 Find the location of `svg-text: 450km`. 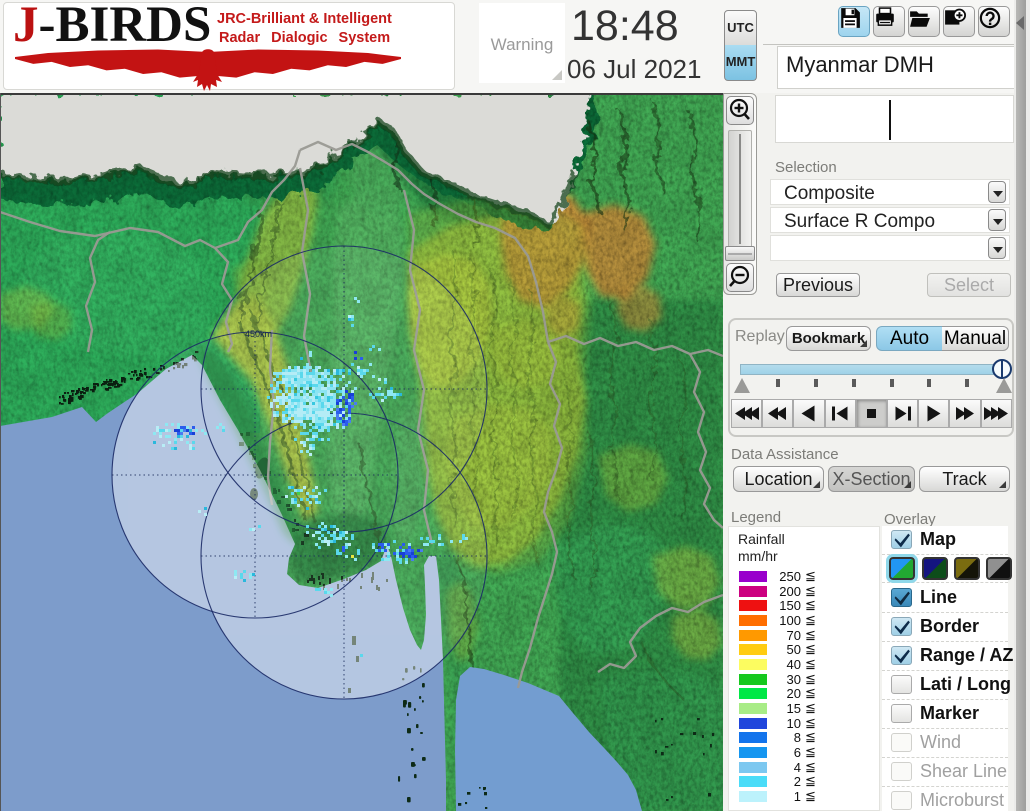

svg-text: 450km is located at coordinates (258, 334).